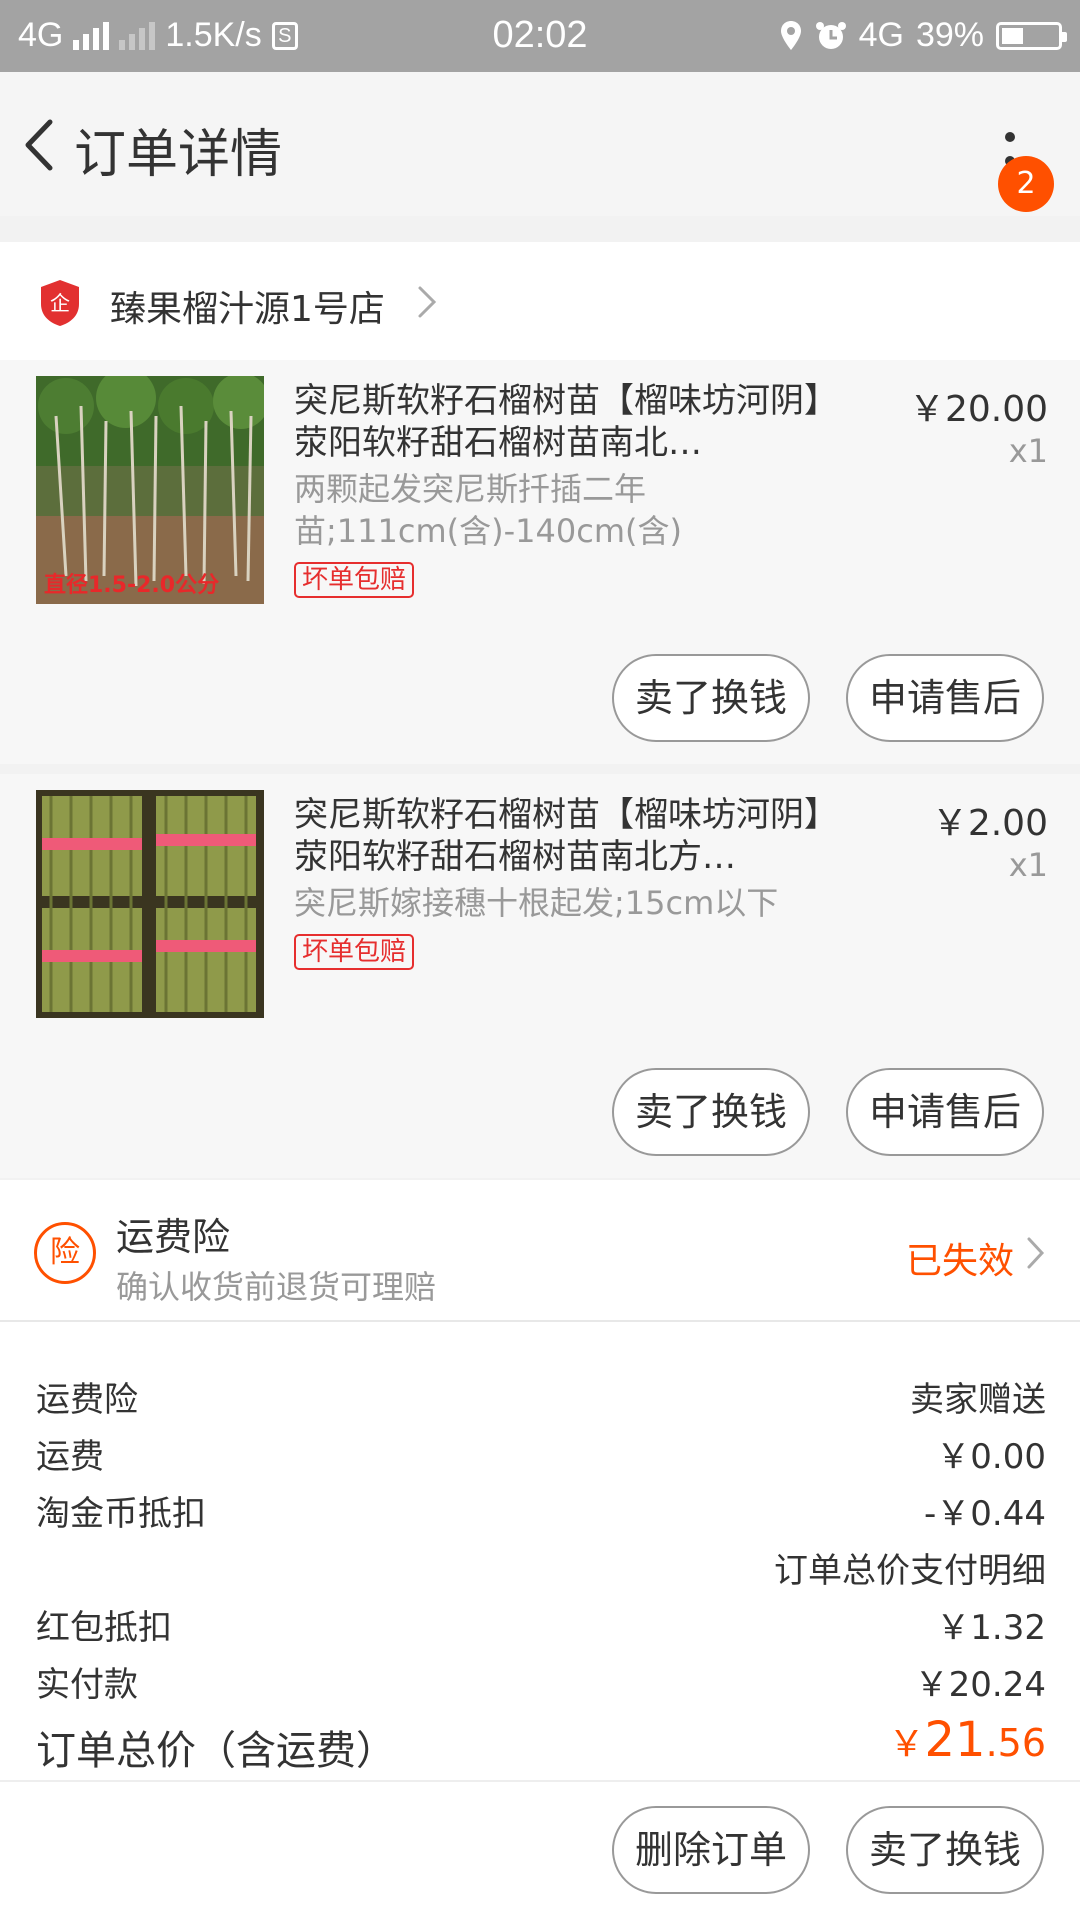 Image resolution: width=1080 pixels, height=1920 pixels. Describe the element at coordinates (991, 1628) in the screenshot. I see `summary-value: ￥1.32` at that location.